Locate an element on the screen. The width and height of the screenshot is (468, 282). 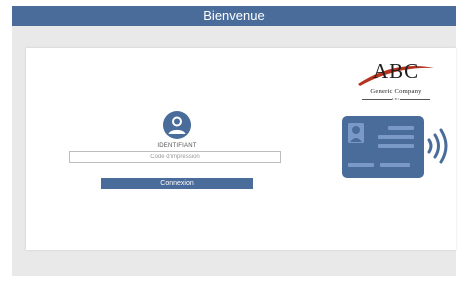
identifier-label: IDENTIFIANT is located at coordinates (177, 146).